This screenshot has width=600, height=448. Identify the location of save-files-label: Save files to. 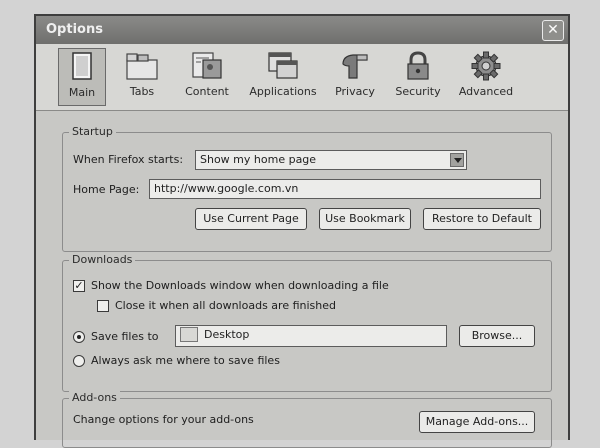
(125, 336).